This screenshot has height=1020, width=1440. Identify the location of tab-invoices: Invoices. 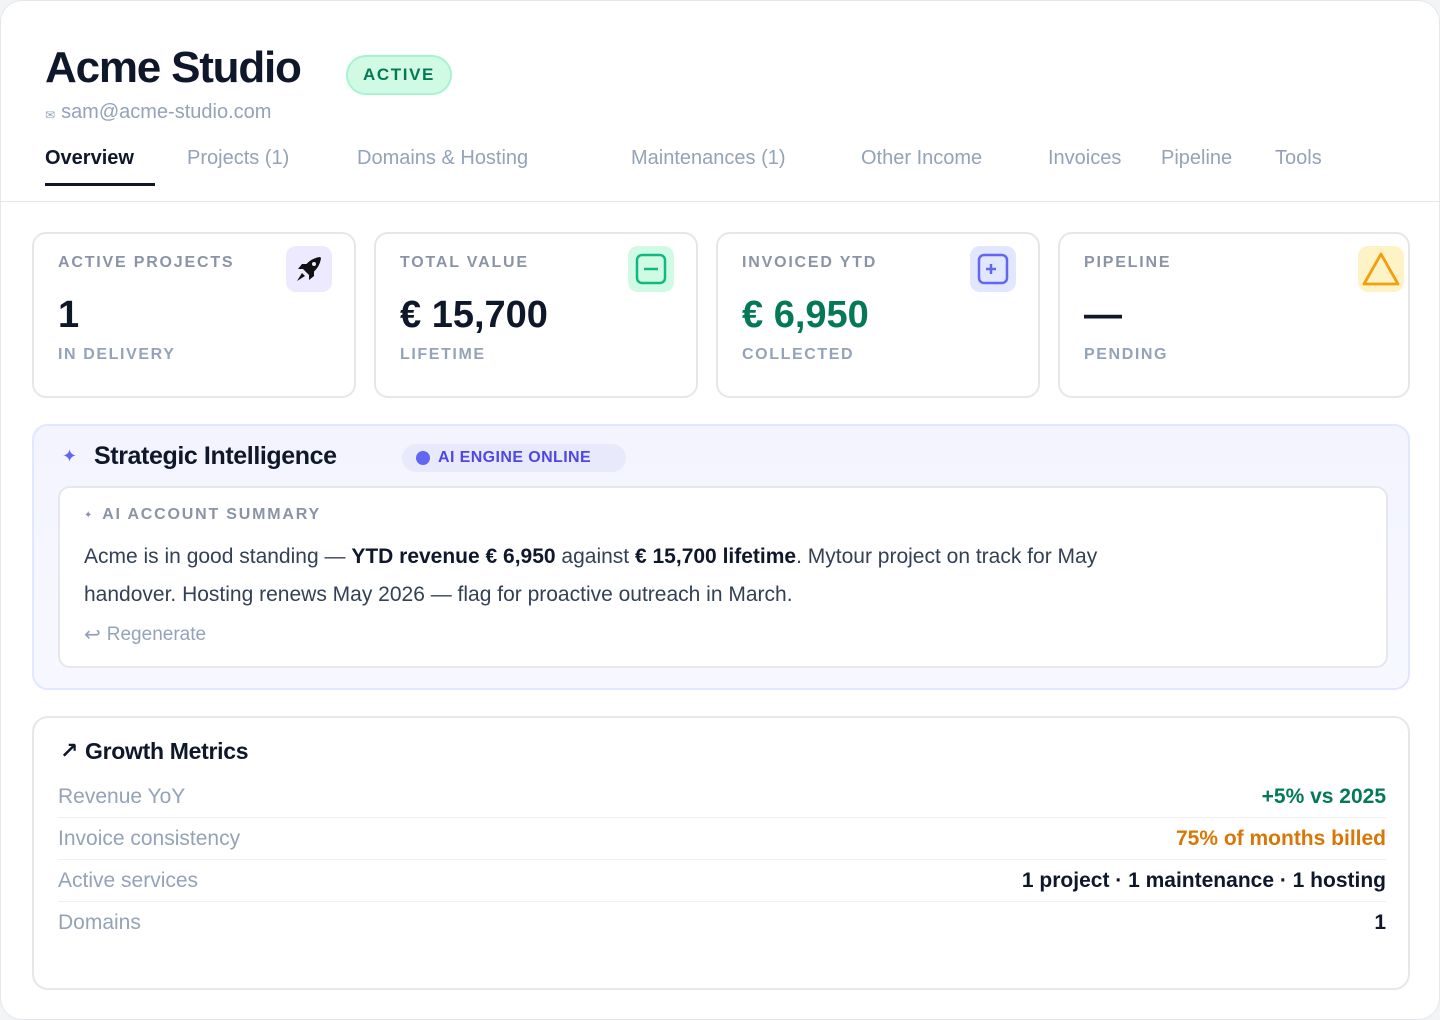
(1084, 158).